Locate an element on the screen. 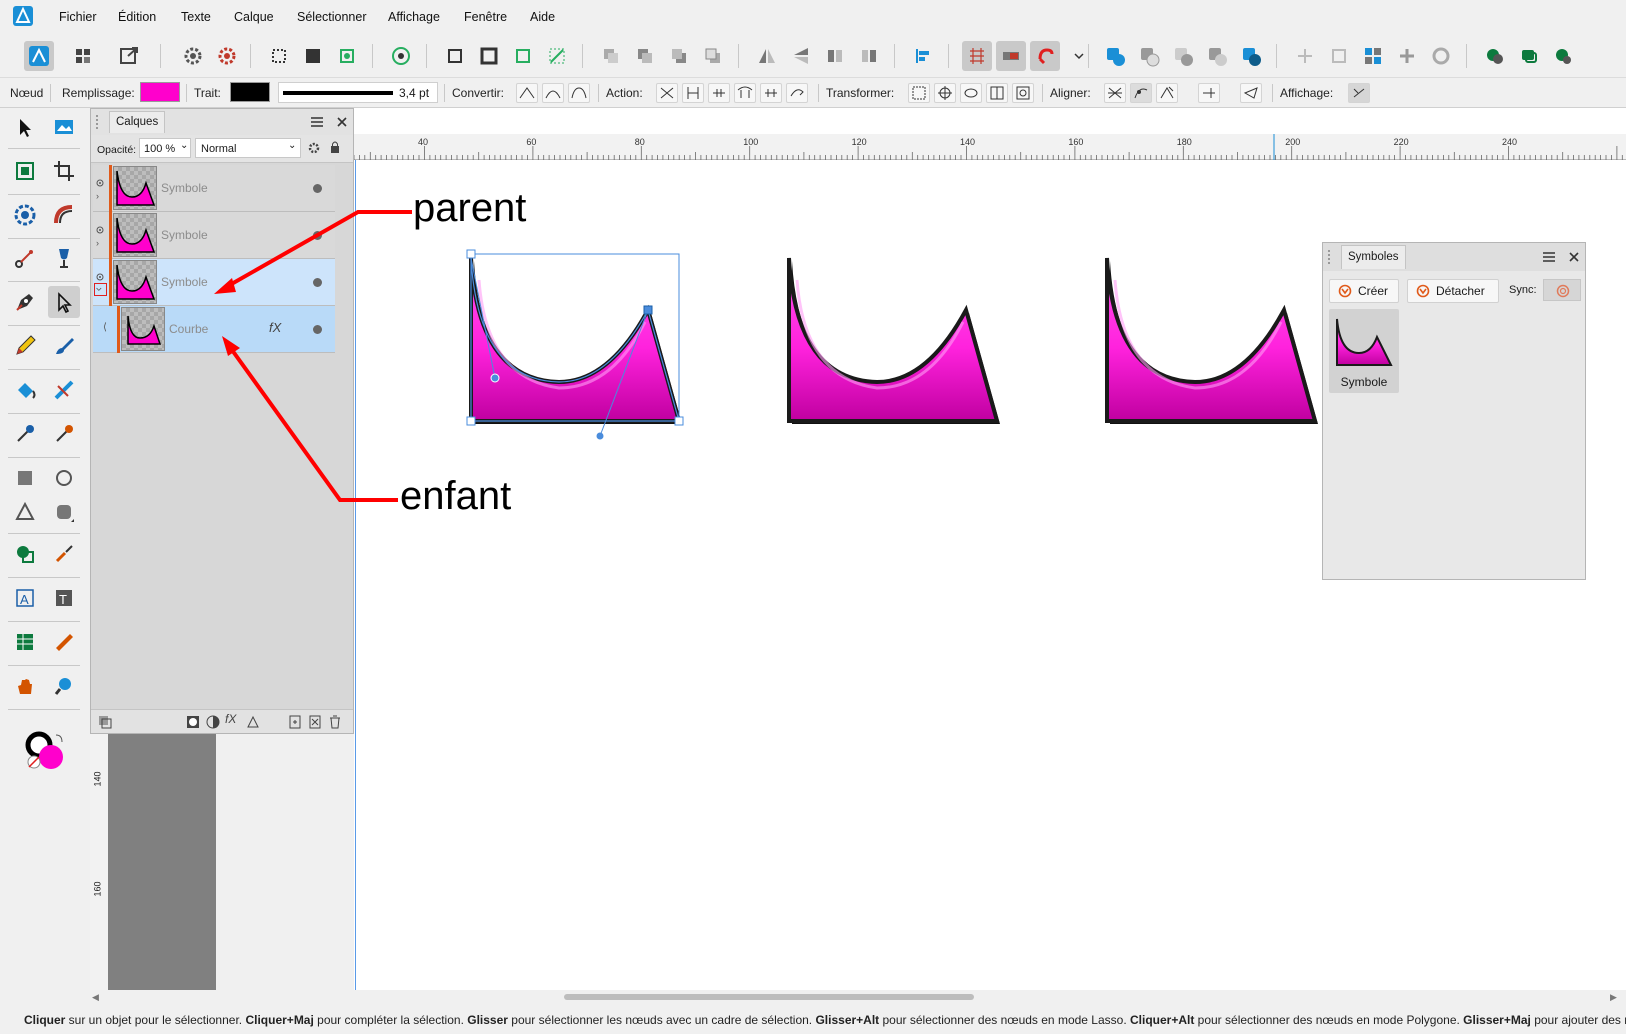  transform-scale-icon is located at coordinates (997, 93).